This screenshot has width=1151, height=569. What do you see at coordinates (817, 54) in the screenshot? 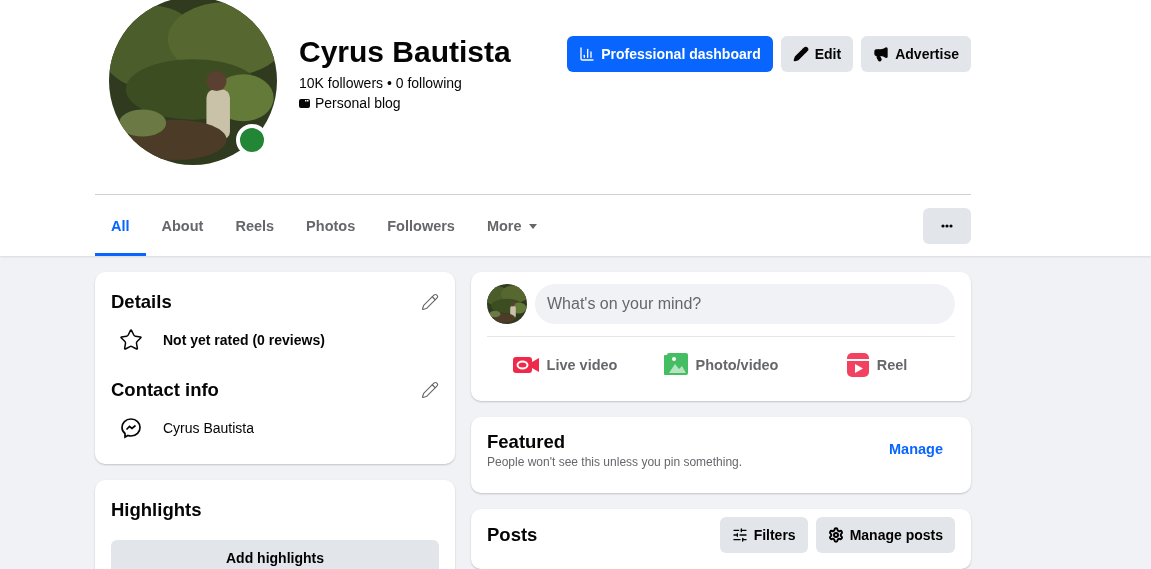
I see `edit-button: Edit` at bounding box center [817, 54].